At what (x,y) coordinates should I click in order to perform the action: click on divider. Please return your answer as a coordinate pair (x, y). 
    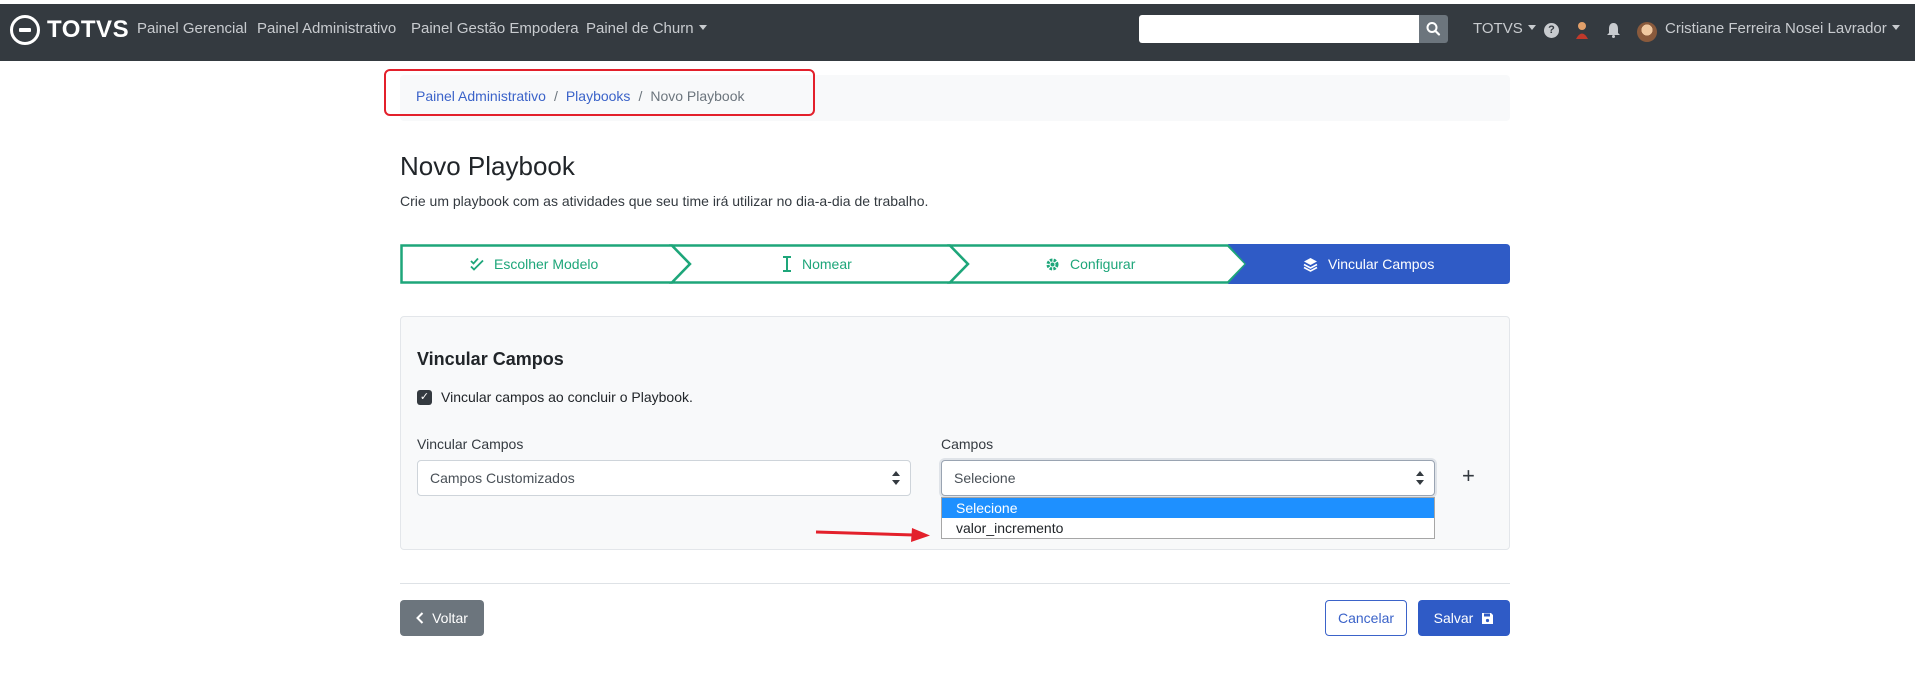
    Looking at the image, I should click on (955, 583).